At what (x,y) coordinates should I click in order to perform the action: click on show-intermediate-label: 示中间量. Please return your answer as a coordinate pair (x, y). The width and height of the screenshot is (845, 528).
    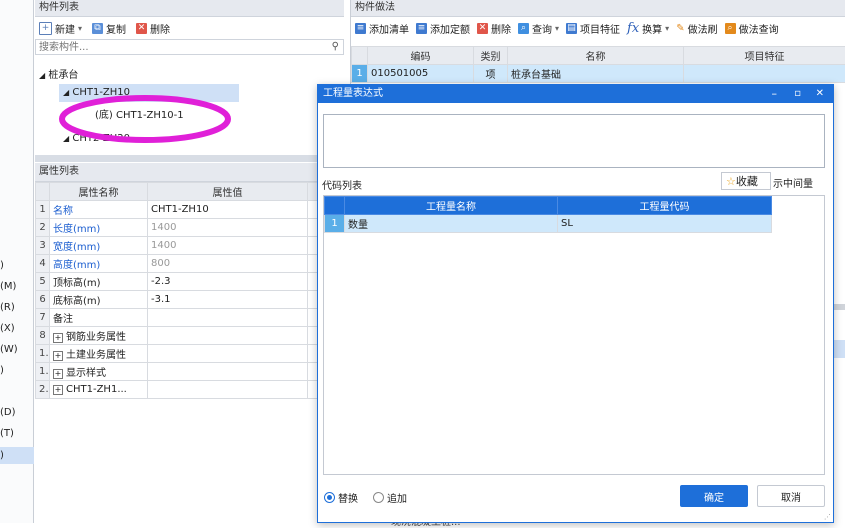
    Looking at the image, I should click on (793, 182).